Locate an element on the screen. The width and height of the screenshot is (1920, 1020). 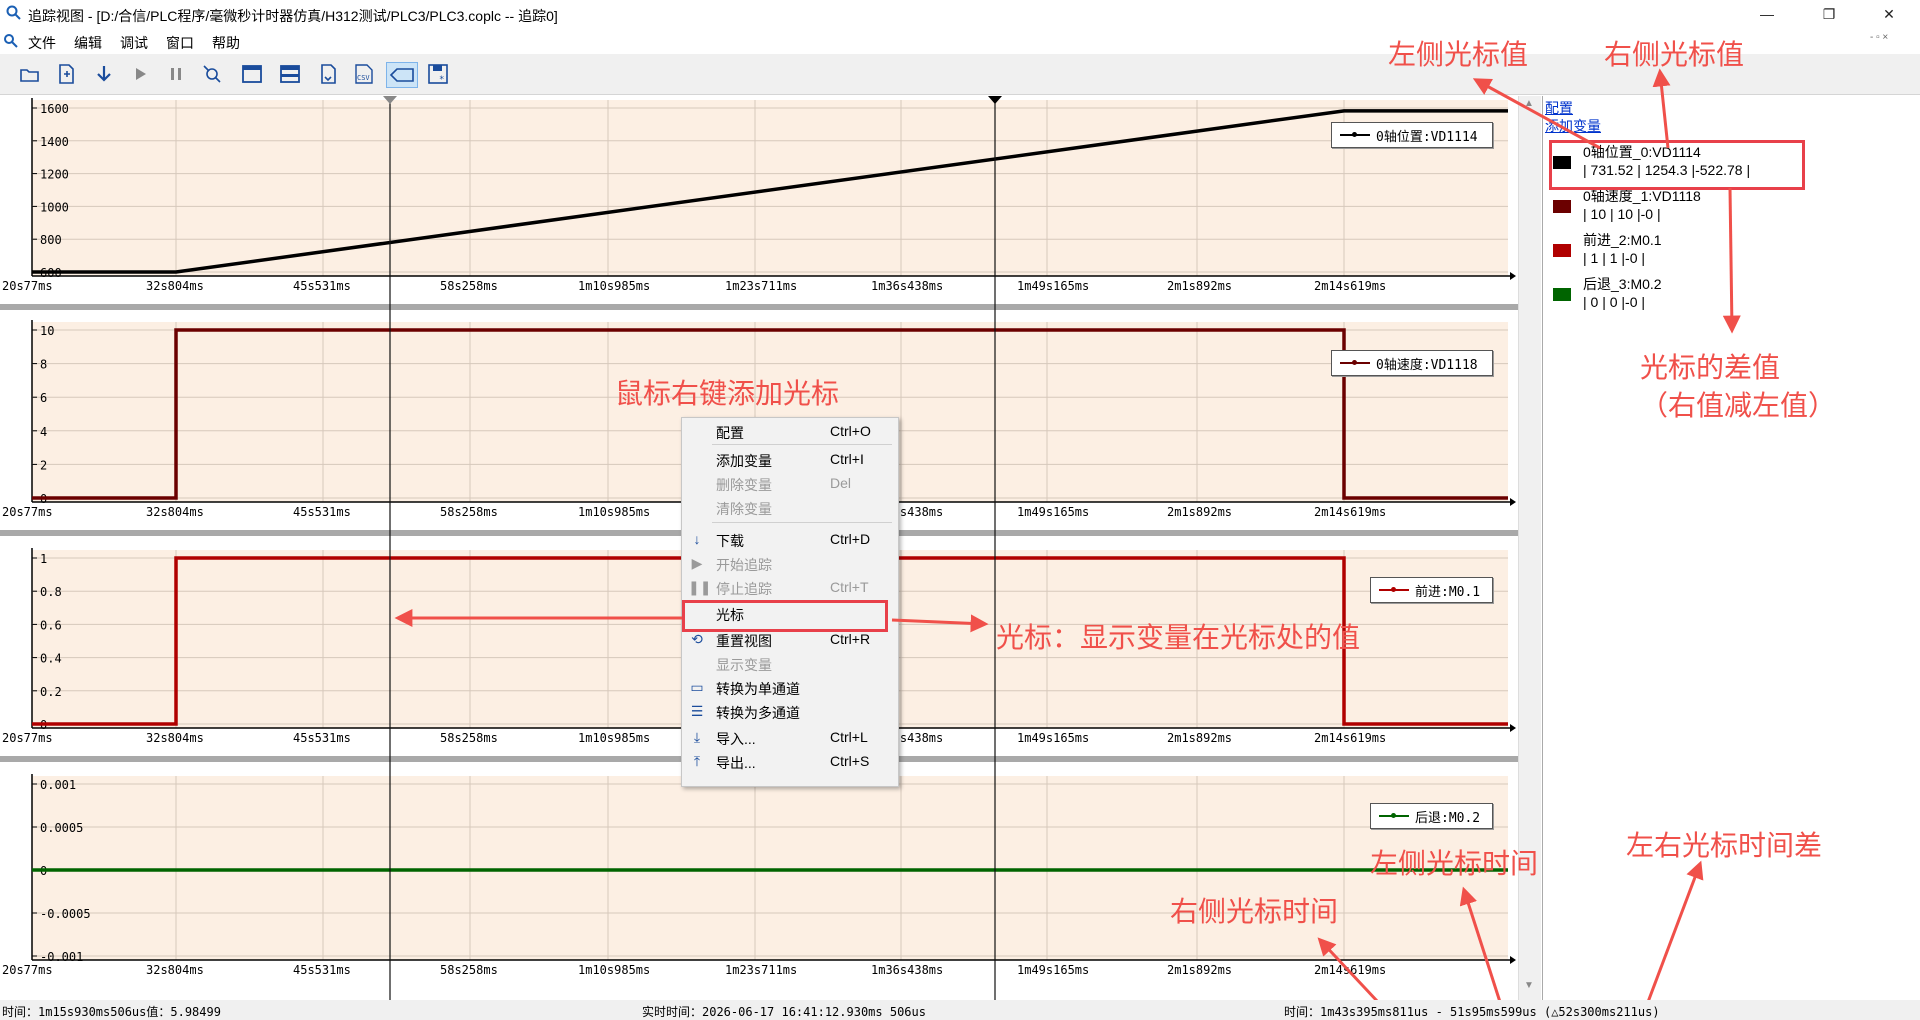
arrow-right-value is located at coordinates (1661, 108).